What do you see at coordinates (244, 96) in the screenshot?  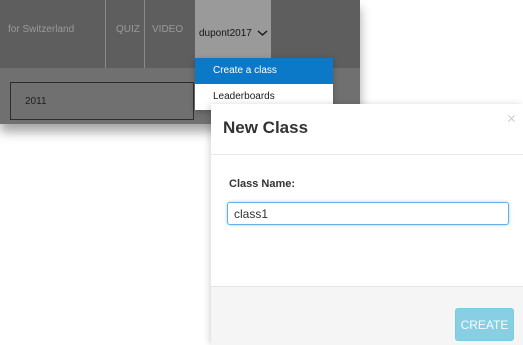 I see `menu-item-label: Leaderboards` at bounding box center [244, 96].